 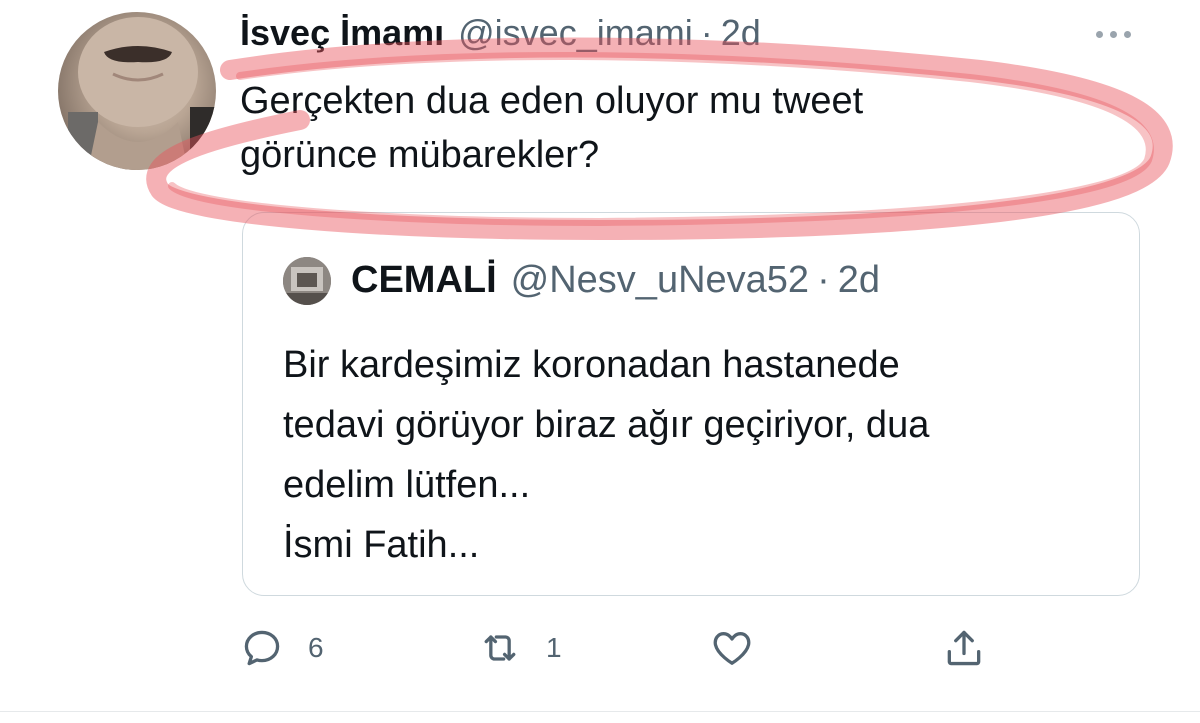 I want to click on share-icon, so click(x=964, y=648).